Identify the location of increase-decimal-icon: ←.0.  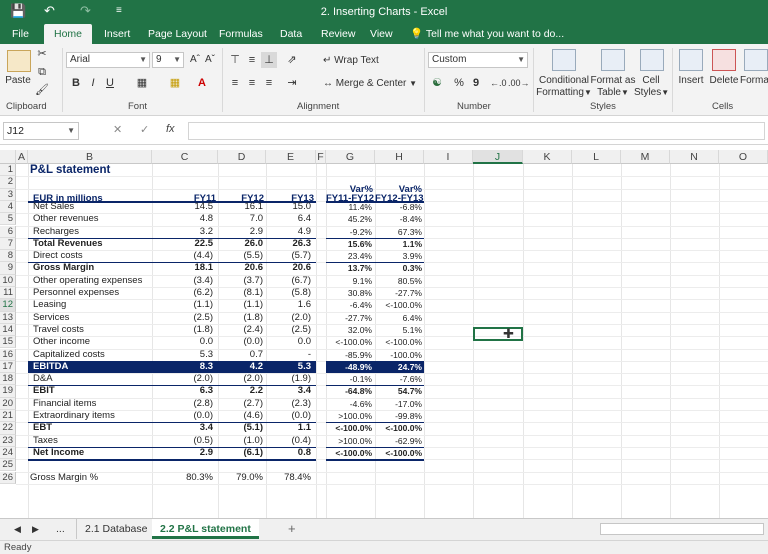
(498, 83).